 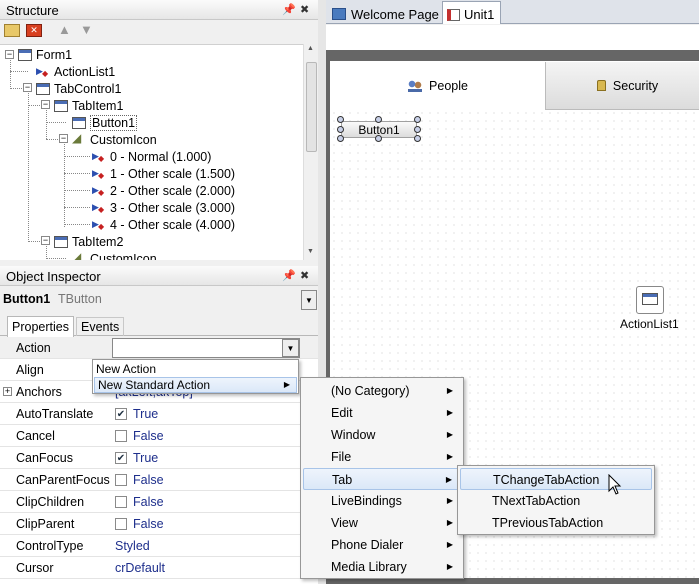 What do you see at coordinates (40, 326) in the screenshot?
I see `tab-properties: Properties` at bounding box center [40, 326].